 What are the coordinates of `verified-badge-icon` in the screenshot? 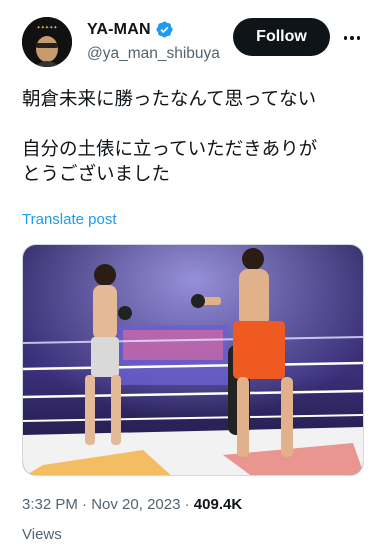 It's located at (164, 29).